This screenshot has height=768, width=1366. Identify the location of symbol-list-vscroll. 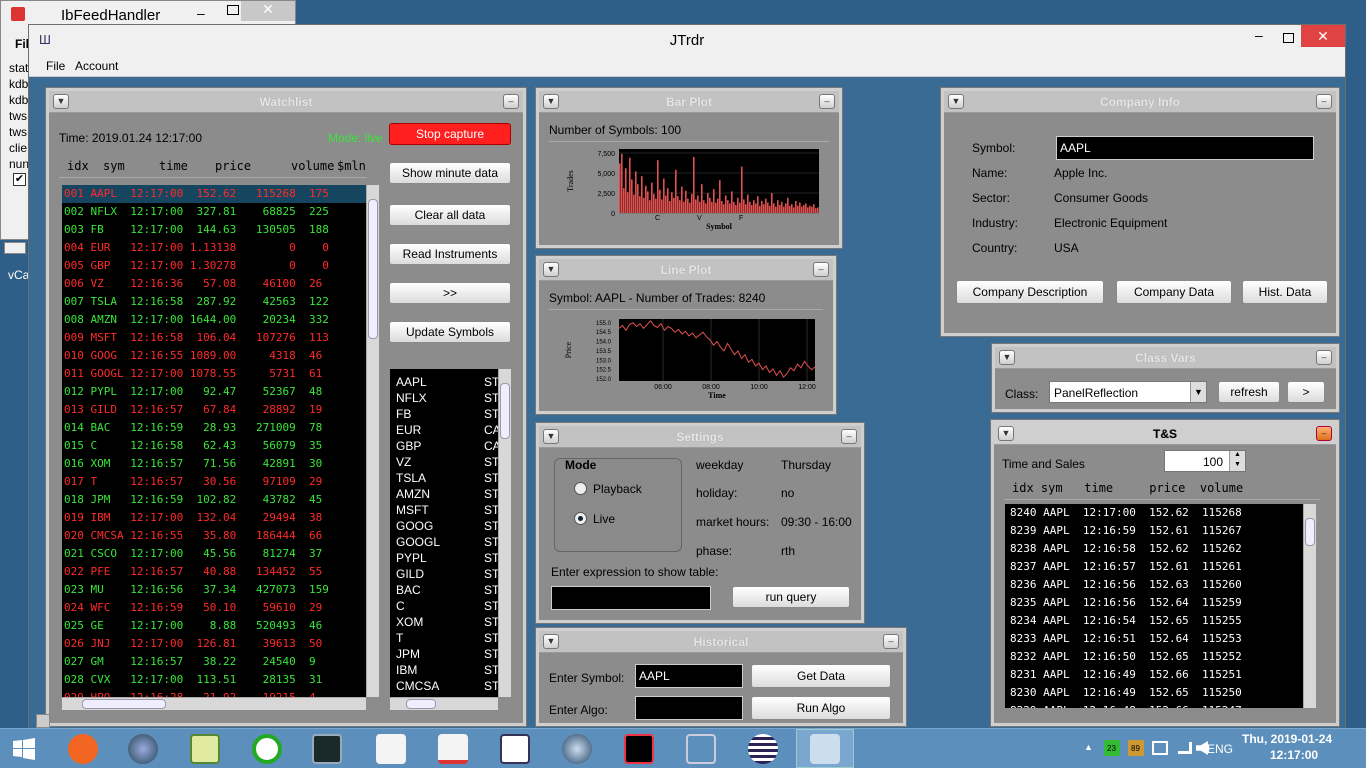
(504, 533).